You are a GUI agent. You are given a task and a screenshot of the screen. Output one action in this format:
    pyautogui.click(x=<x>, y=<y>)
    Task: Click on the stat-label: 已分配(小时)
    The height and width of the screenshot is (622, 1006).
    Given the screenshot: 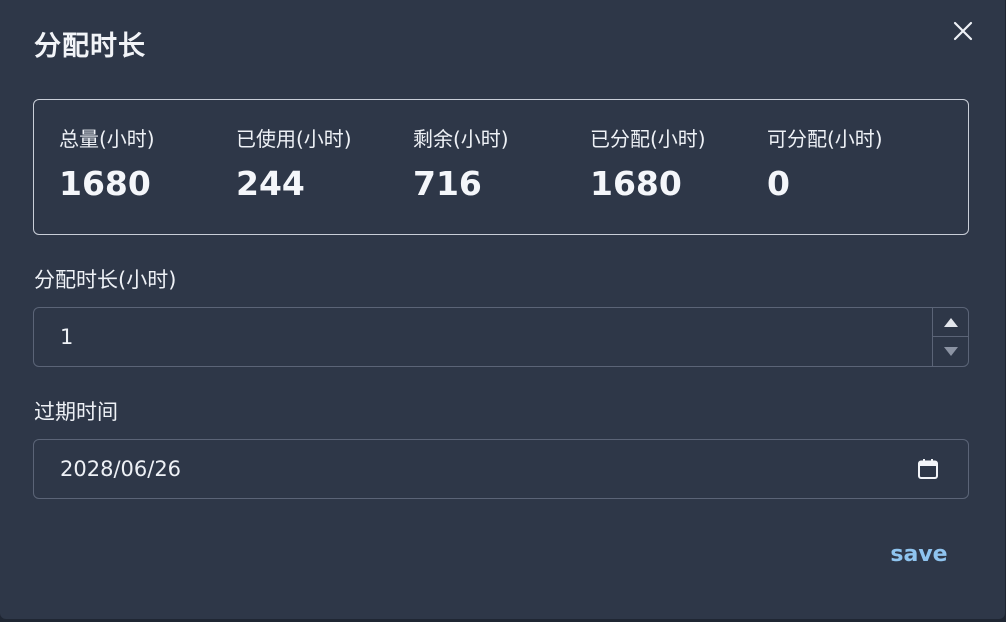 What is the action you would take?
    pyautogui.click(x=648, y=139)
    